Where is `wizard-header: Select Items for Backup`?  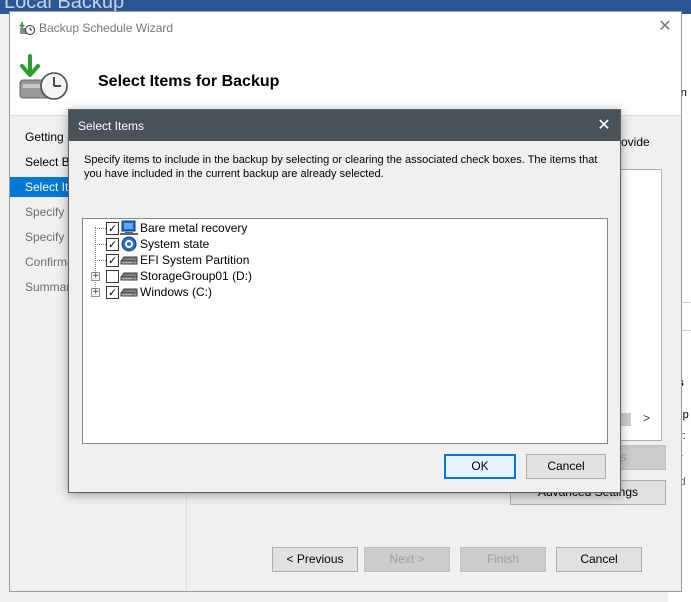 wizard-header: Select Items for Backup is located at coordinates (345, 79).